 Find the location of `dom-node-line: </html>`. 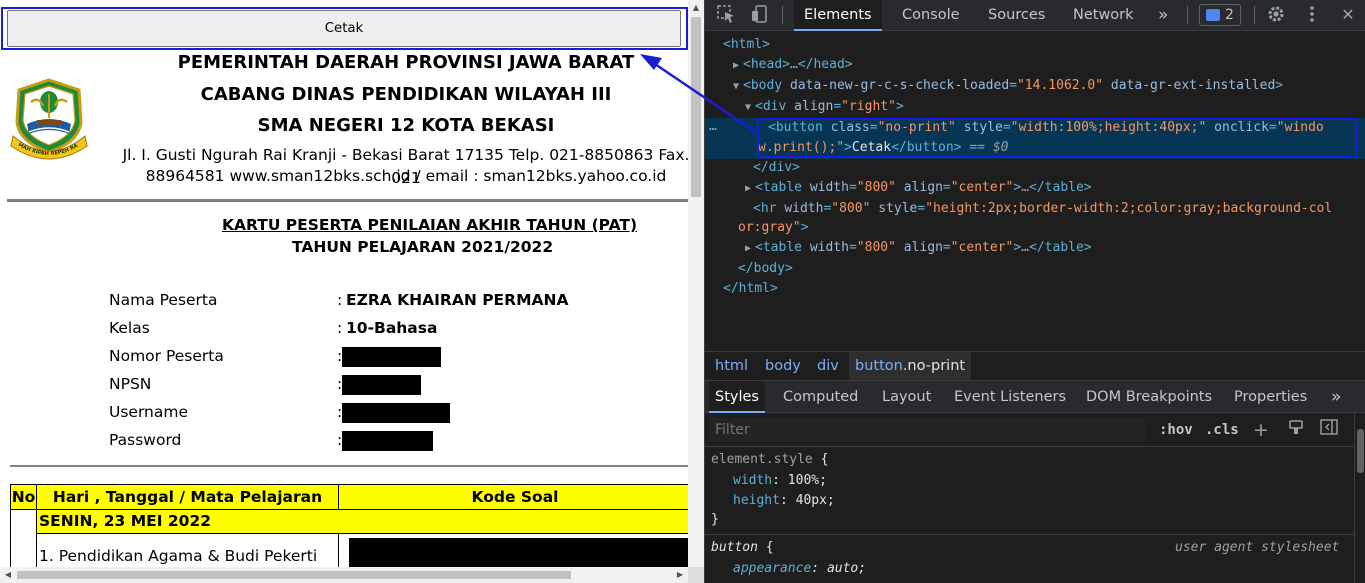

dom-node-line: </html> is located at coordinates (750, 289).